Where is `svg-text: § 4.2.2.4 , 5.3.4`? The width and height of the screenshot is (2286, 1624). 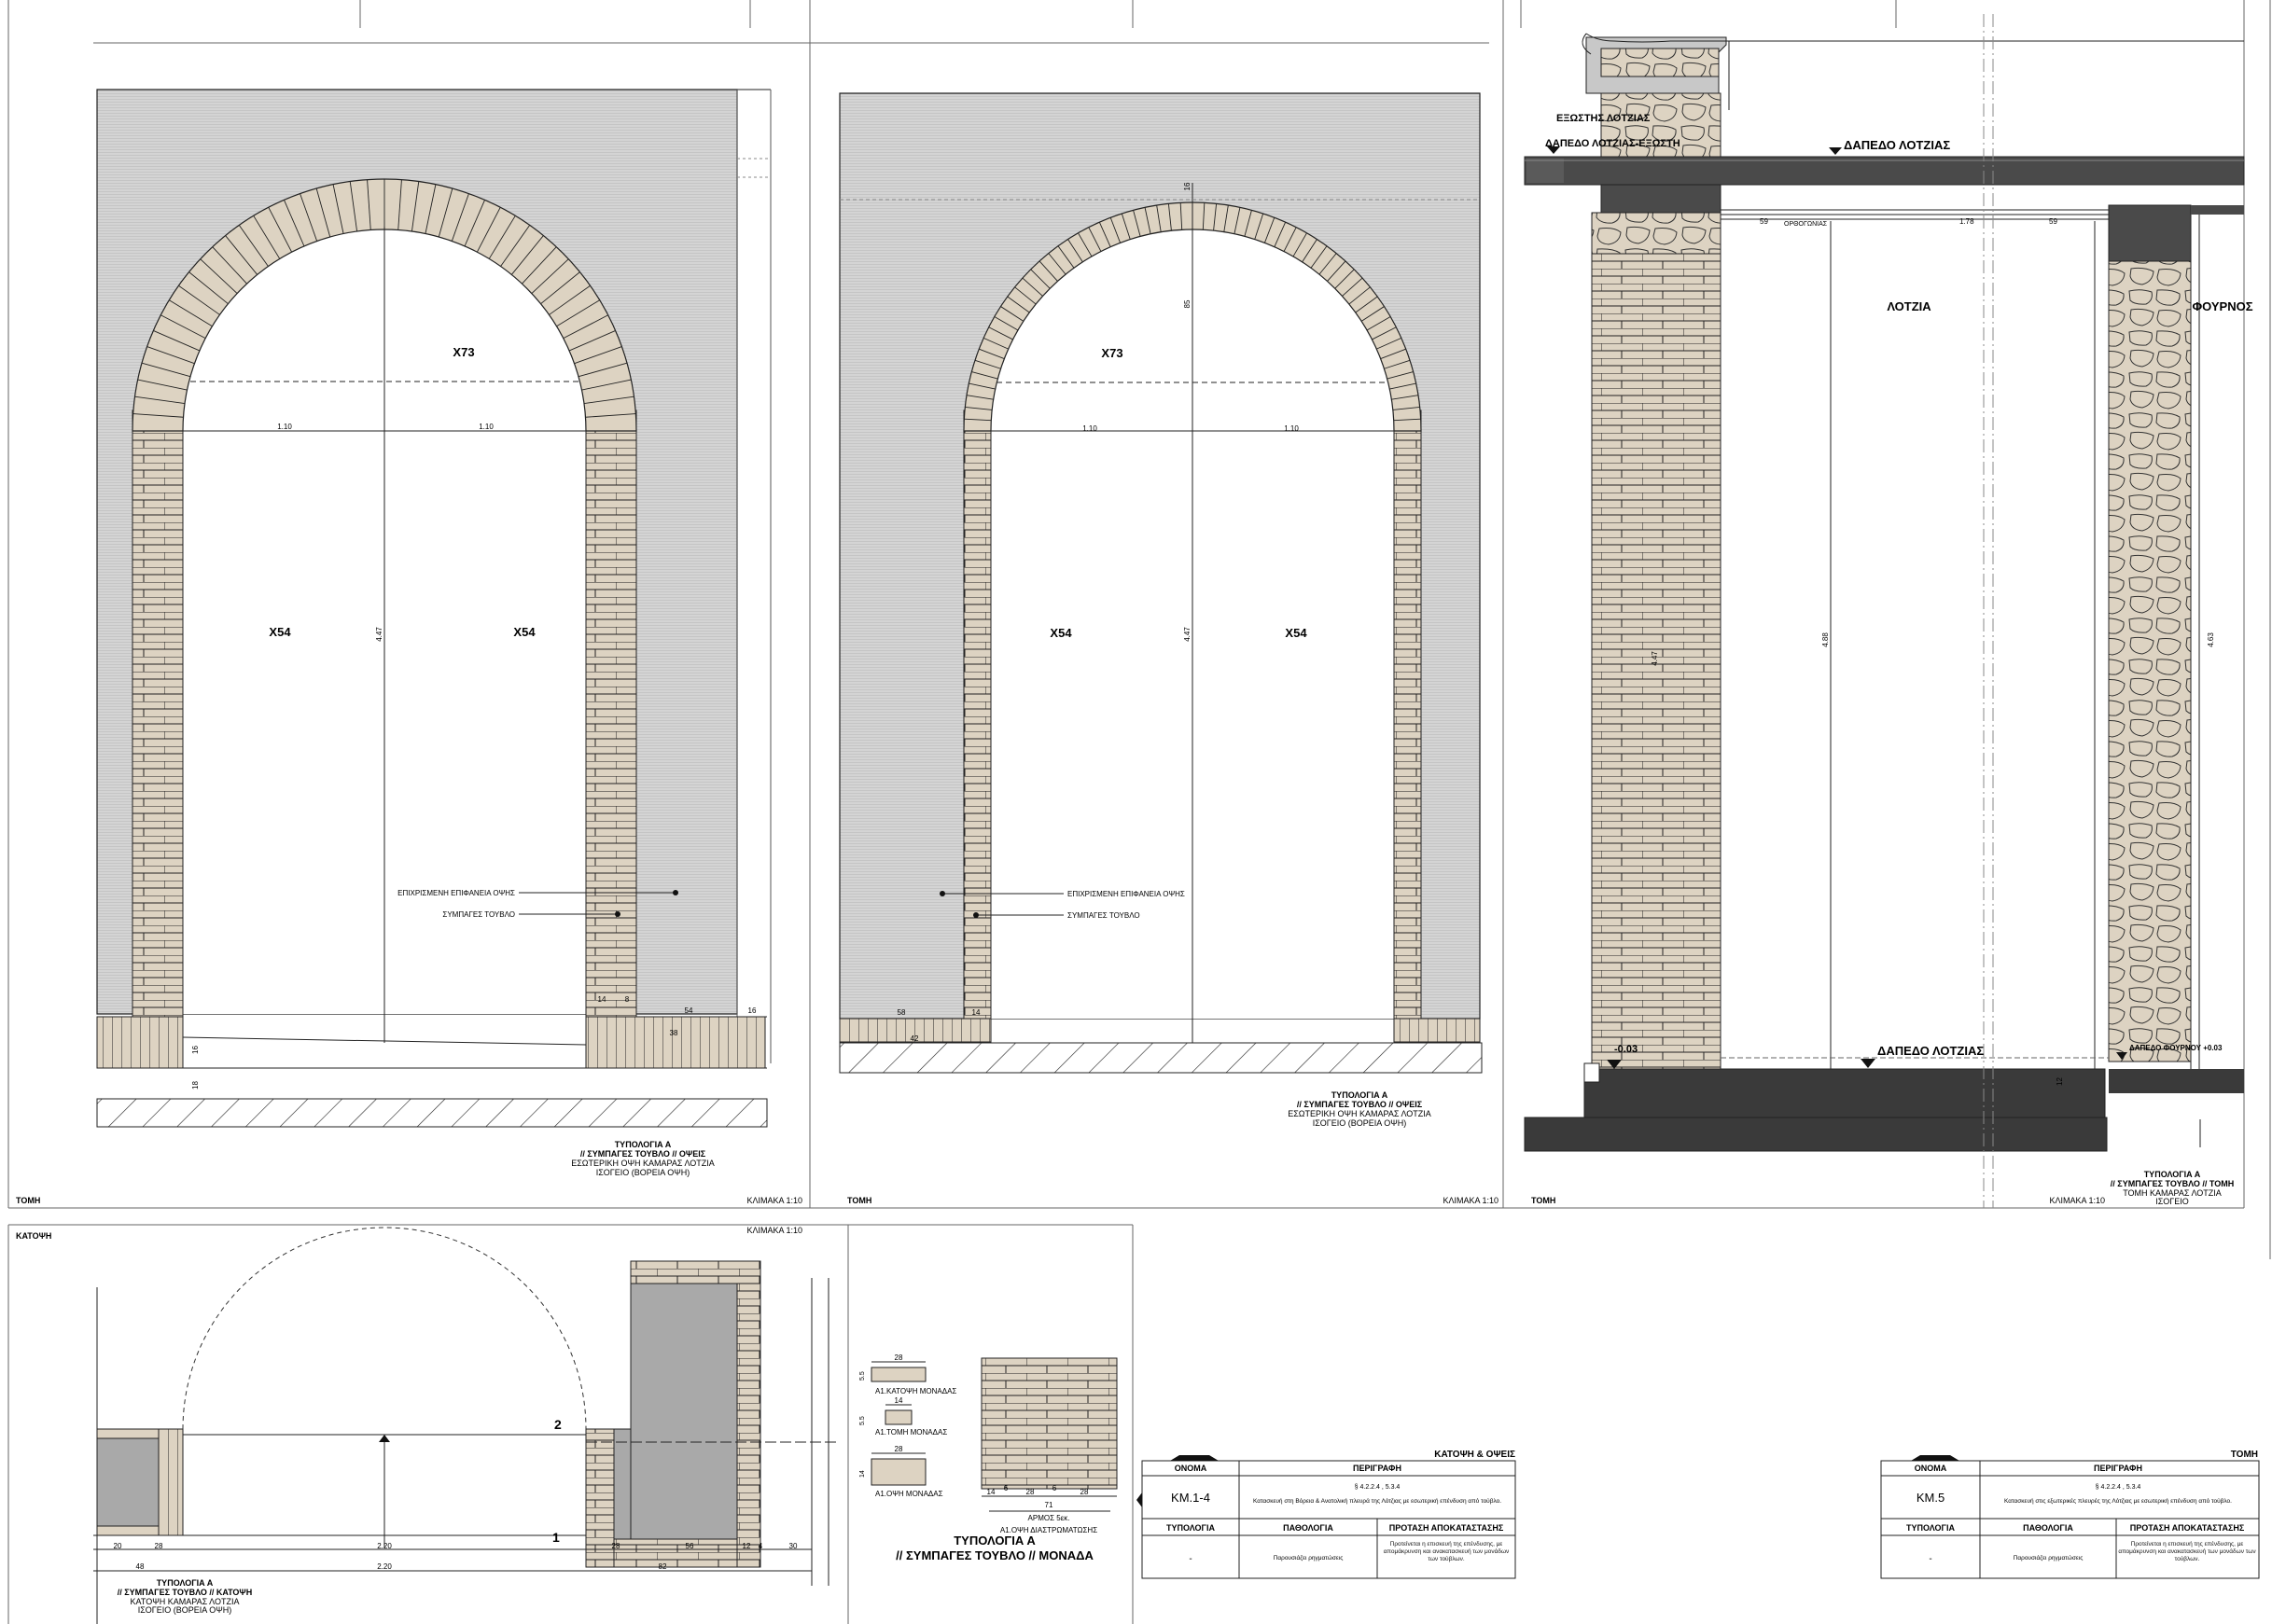 svg-text: § 4.2.2.4 , 5.3.4 is located at coordinates (1378, 1487).